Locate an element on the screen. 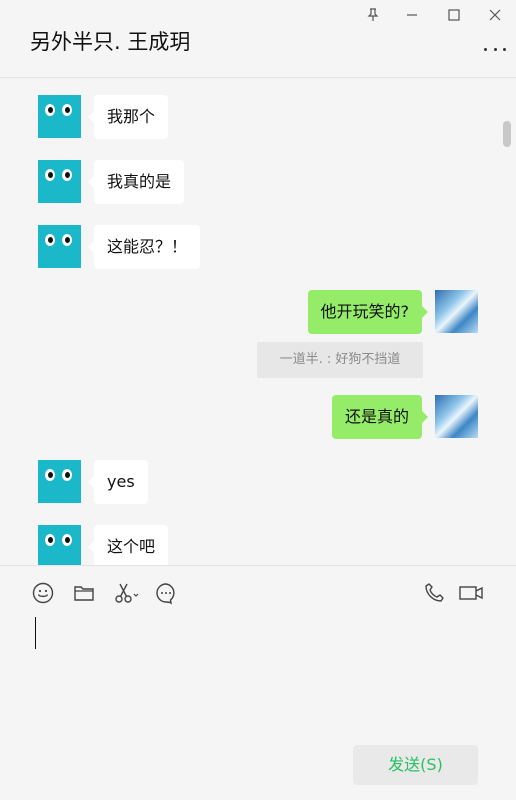  message-input is located at coordinates (258, 672).